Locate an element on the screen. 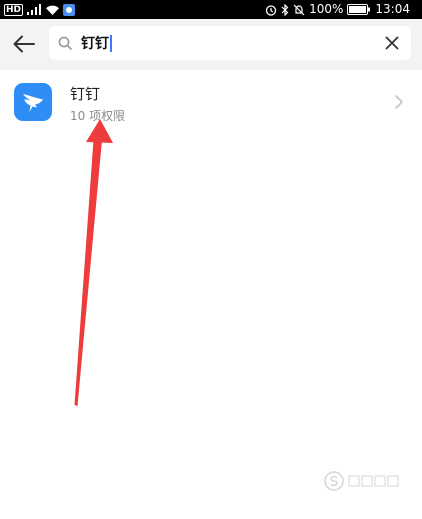  app-name: 钉钉 is located at coordinates (85, 94).